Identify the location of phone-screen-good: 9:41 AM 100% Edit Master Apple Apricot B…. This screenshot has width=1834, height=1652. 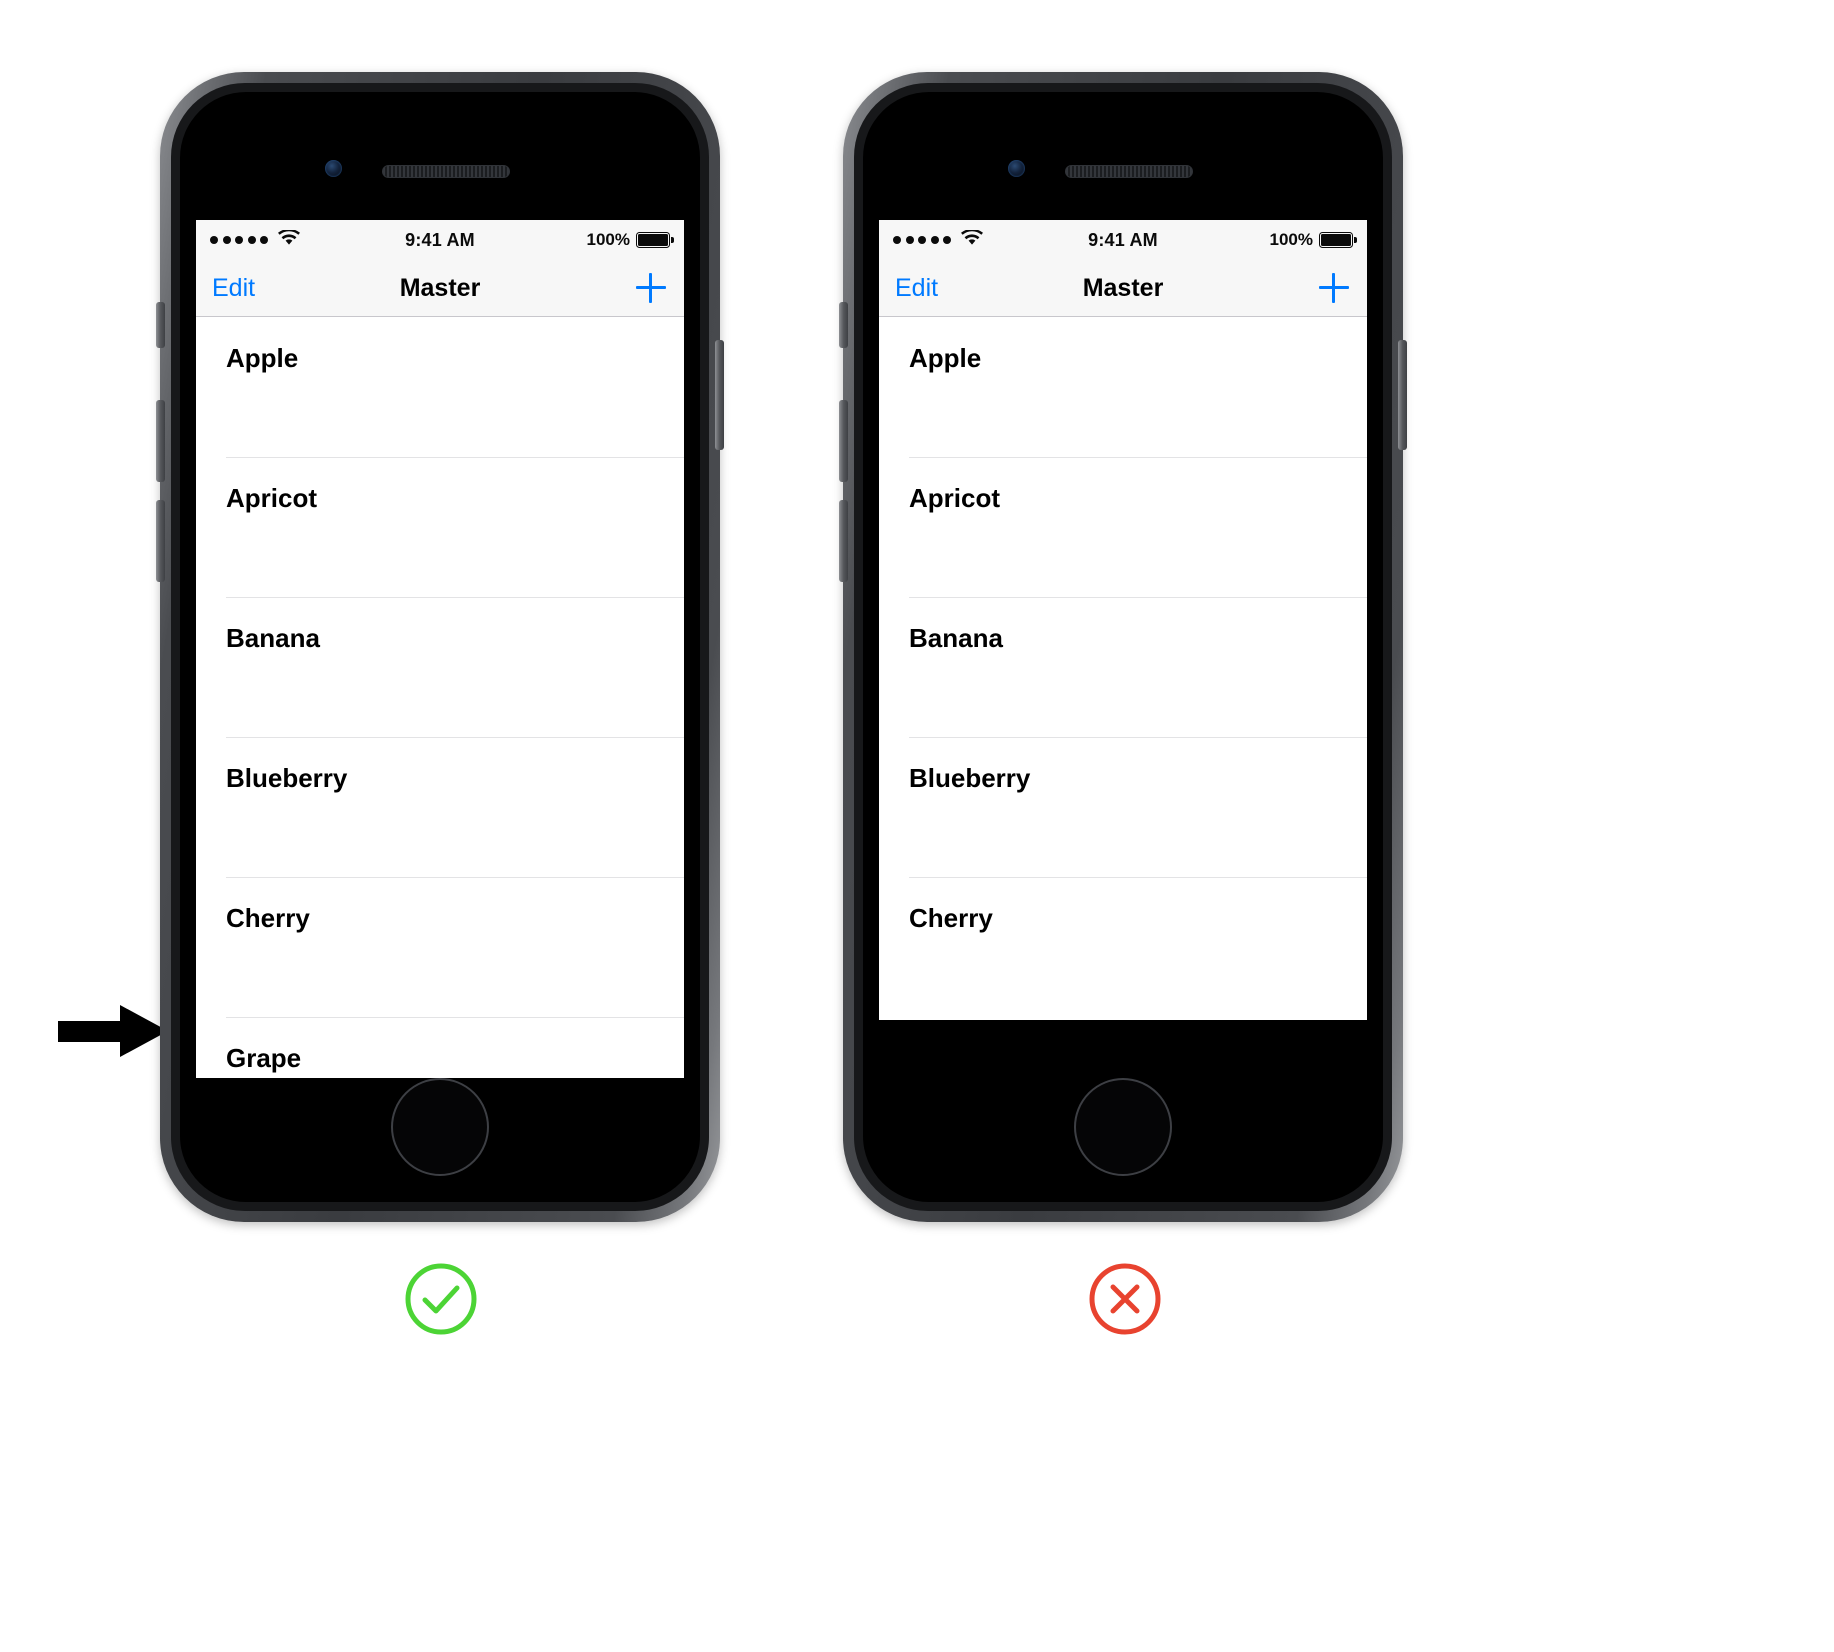
(440, 649).